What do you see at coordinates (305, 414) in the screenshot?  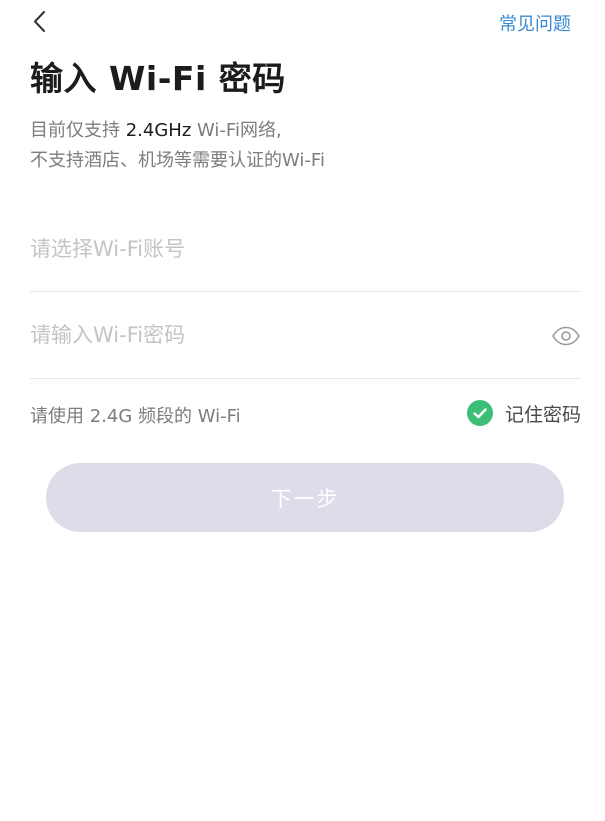 I see `options-row: 请使用 2.4G 频段的 Wi-Fi 记住密码` at bounding box center [305, 414].